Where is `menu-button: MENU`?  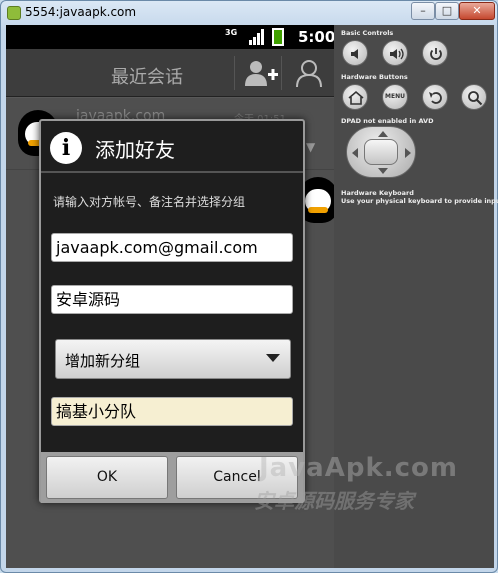
menu-button: MENU is located at coordinates (395, 97).